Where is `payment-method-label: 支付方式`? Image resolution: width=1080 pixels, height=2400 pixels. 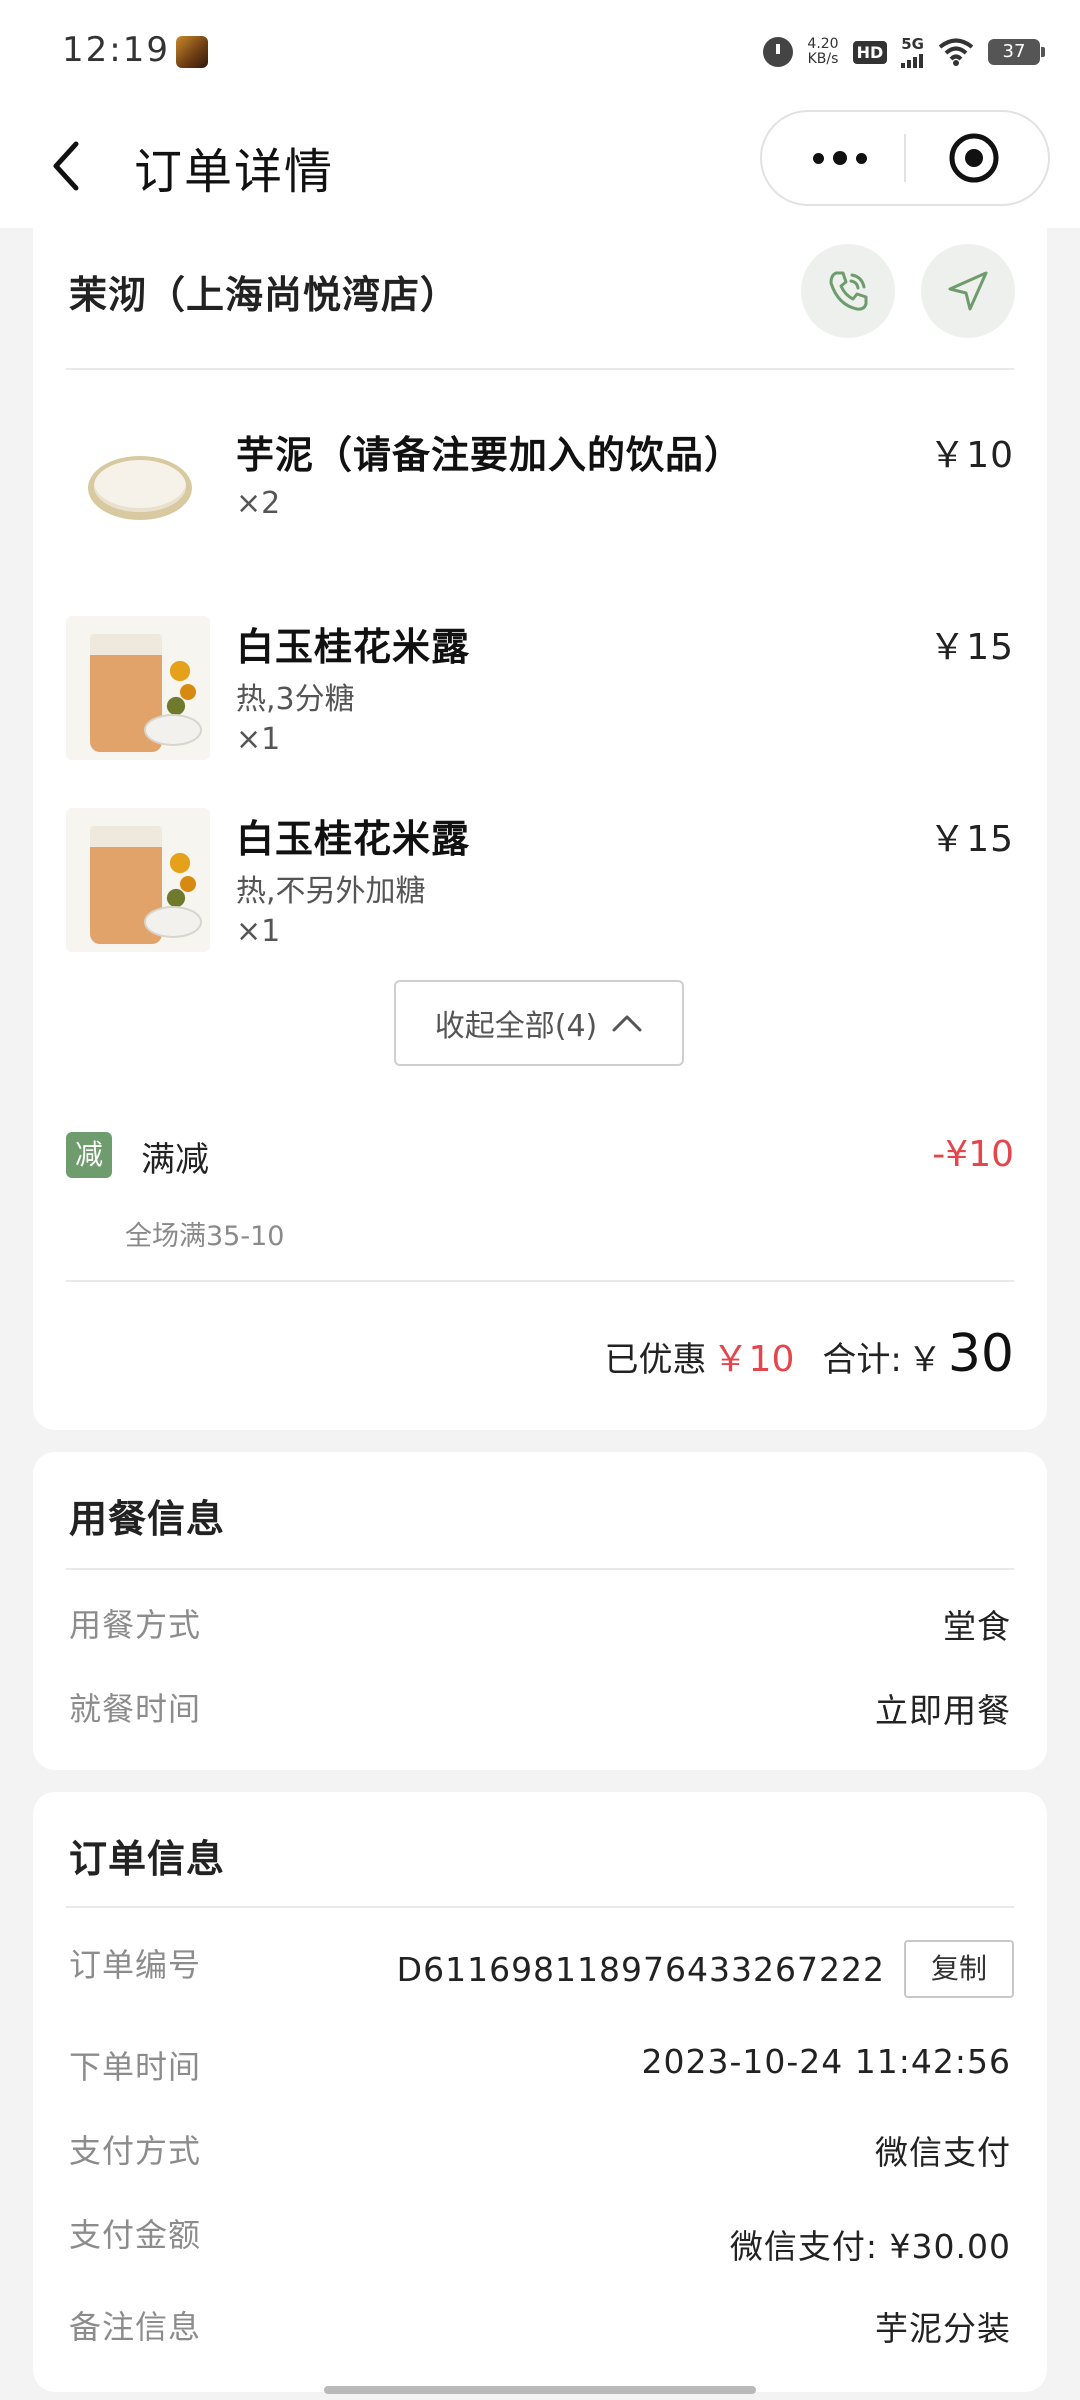
payment-method-label: 支付方式 is located at coordinates (135, 2151).